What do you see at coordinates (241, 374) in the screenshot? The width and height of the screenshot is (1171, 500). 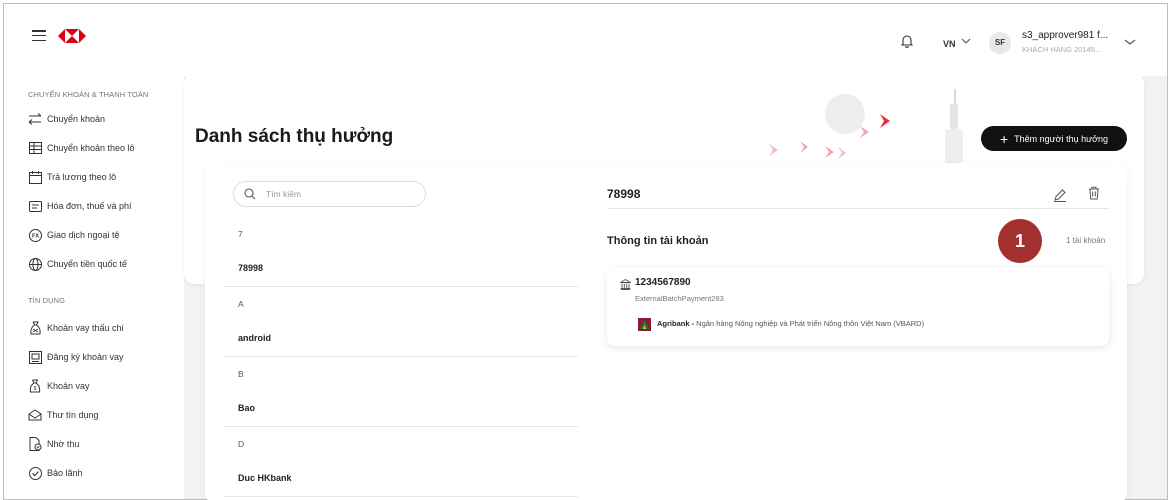 I see `group-letter: B` at bounding box center [241, 374].